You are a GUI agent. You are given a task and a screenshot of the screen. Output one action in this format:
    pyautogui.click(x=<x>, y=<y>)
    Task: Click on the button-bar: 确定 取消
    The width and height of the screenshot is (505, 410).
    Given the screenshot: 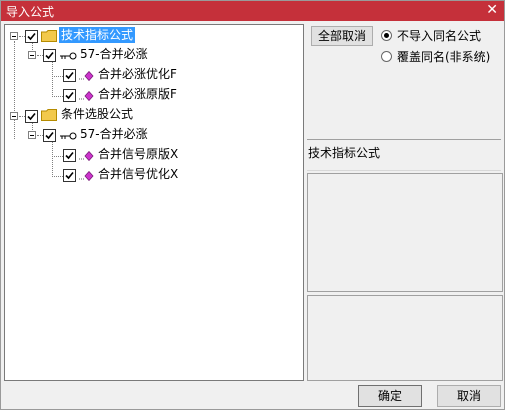 What is the action you would take?
    pyautogui.click(x=252, y=396)
    